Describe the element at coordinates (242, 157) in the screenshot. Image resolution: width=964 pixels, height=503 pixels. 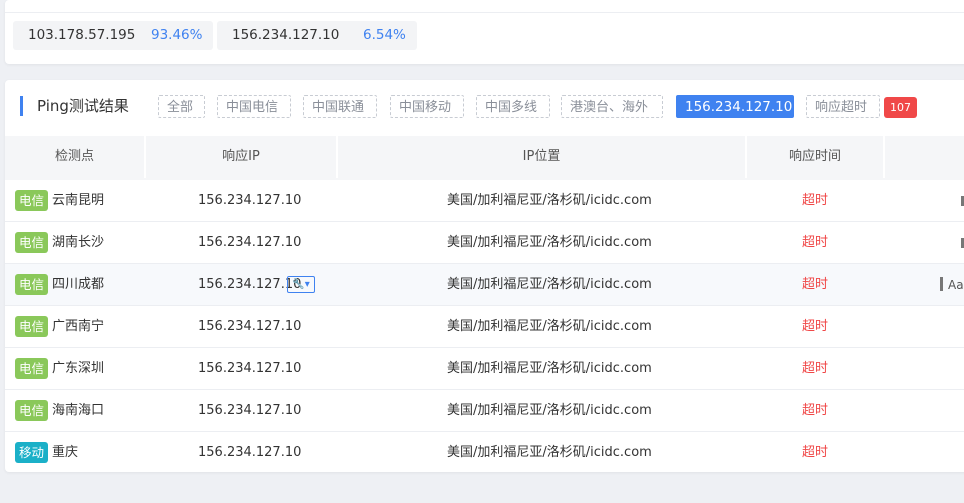
I see `th-response-ip: 响应IP` at that location.